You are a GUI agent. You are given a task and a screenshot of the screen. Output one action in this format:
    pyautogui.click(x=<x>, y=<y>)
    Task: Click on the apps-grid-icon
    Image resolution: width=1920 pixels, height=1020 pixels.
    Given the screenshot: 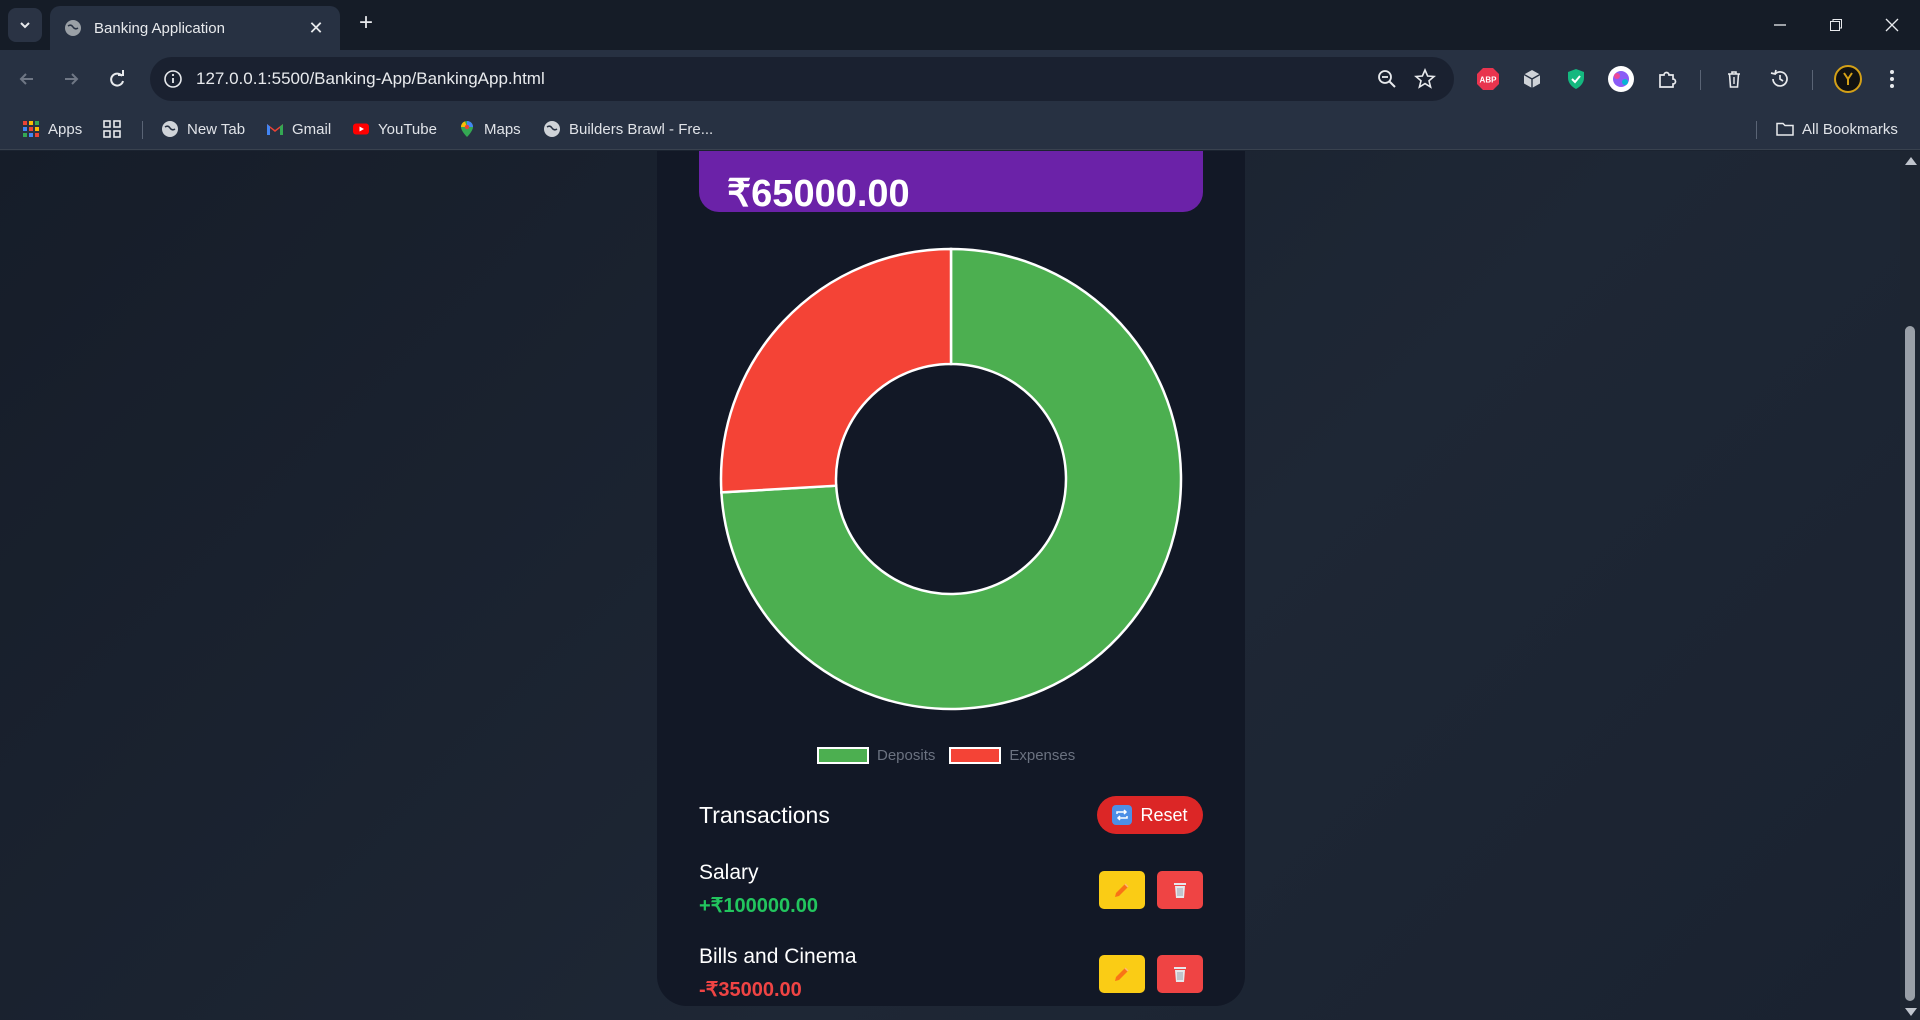 What is the action you would take?
    pyautogui.click(x=31, y=129)
    